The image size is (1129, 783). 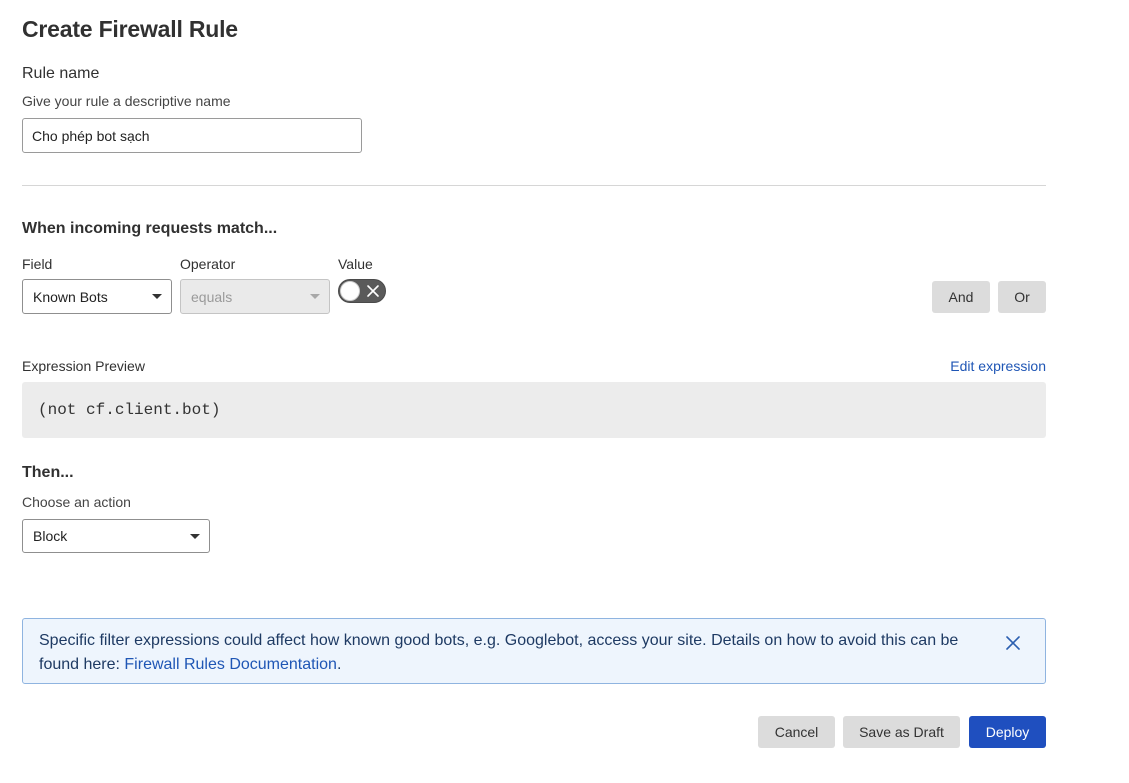 What do you see at coordinates (1013, 643) in the screenshot?
I see `close-icon` at bounding box center [1013, 643].